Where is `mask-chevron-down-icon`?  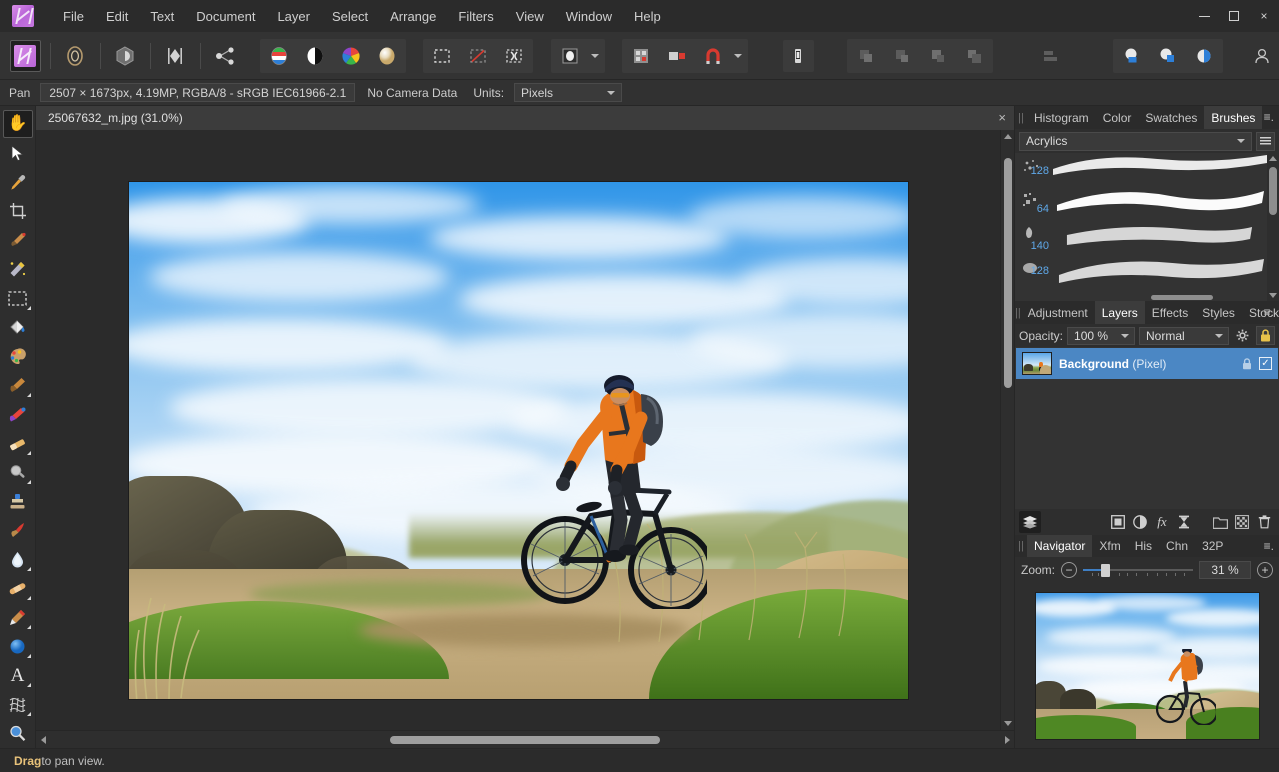 mask-chevron-down-icon is located at coordinates (594, 55).